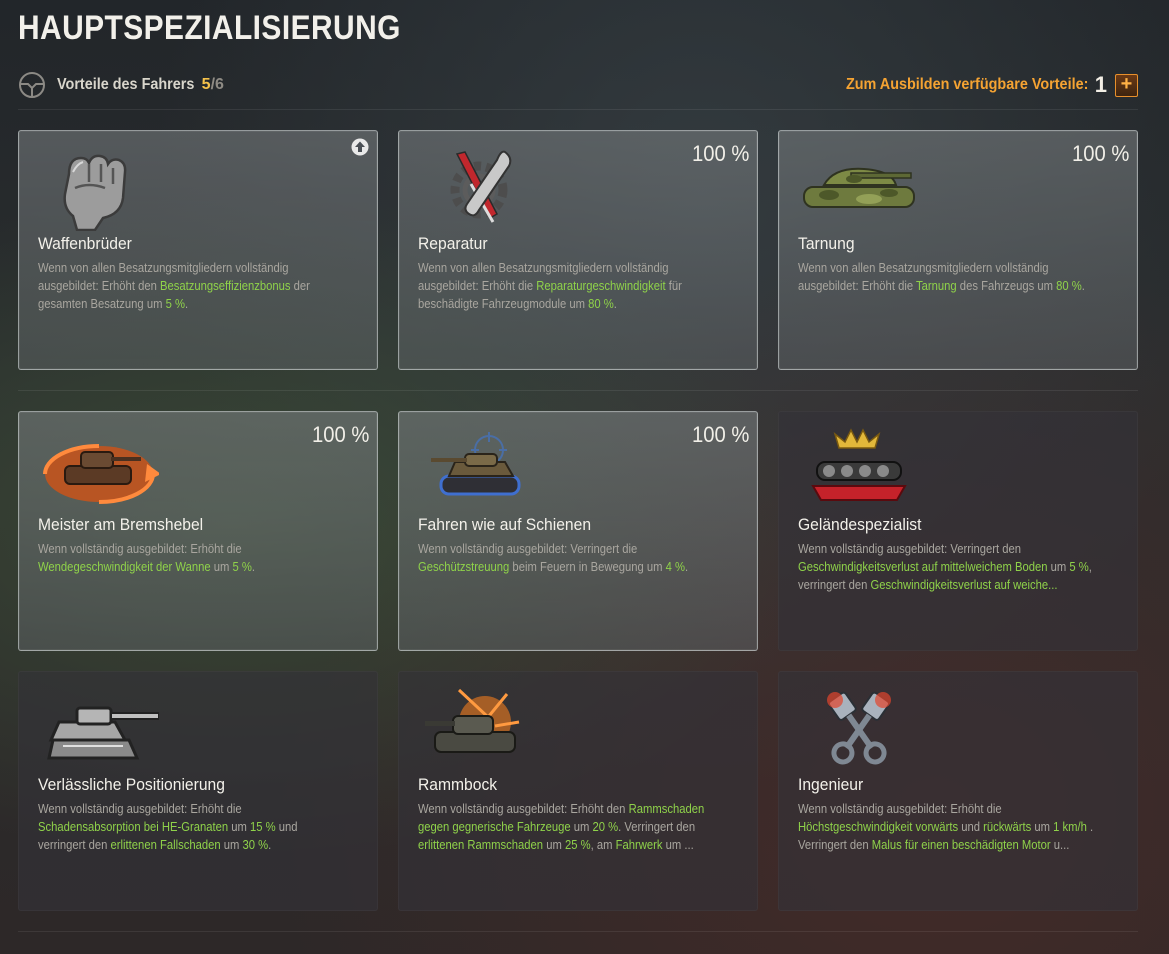 The height and width of the screenshot is (954, 1169). What do you see at coordinates (225, 286) in the screenshot?
I see `description-highlight: Besatzungseffizienzbonus` at bounding box center [225, 286].